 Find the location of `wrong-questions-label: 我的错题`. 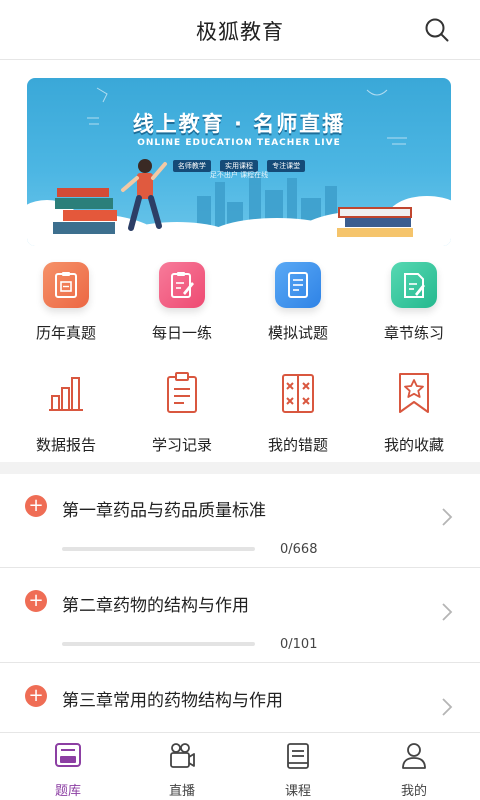

wrong-questions-label: 我的错题 is located at coordinates (297, 445).